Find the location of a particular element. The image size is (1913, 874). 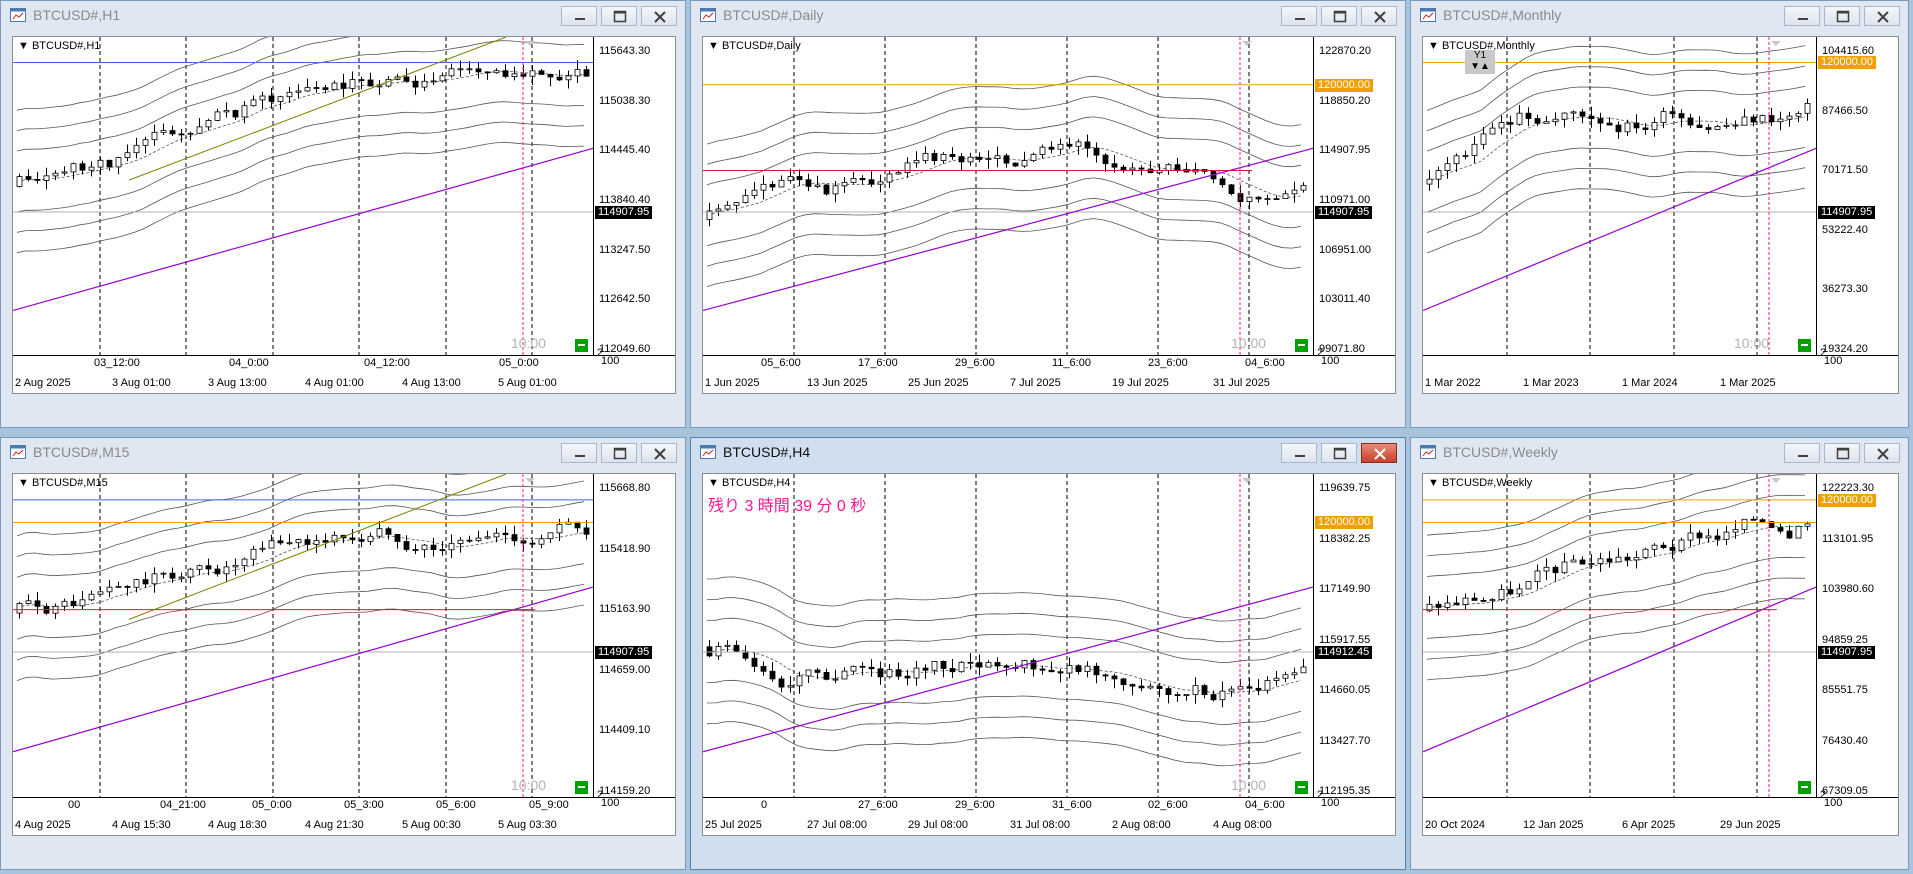

time-axis-label-top: 02_6:00 is located at coordinates (1168, 805).